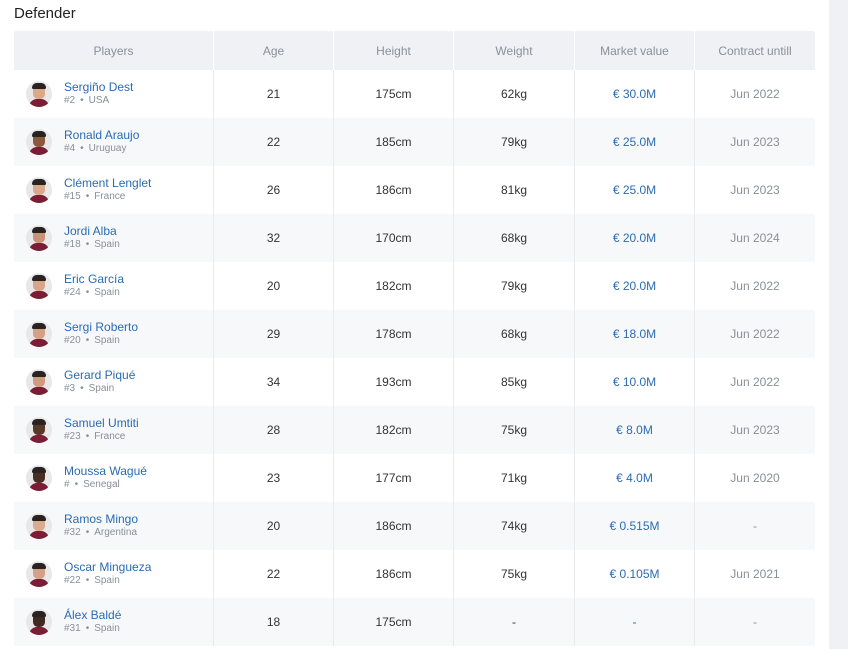 The height and width of the screenshot is (649, 851). What do you see at coordinates (110, 196) in the screenshot?
I see `player-country: France` at bounding box center [110, 196].